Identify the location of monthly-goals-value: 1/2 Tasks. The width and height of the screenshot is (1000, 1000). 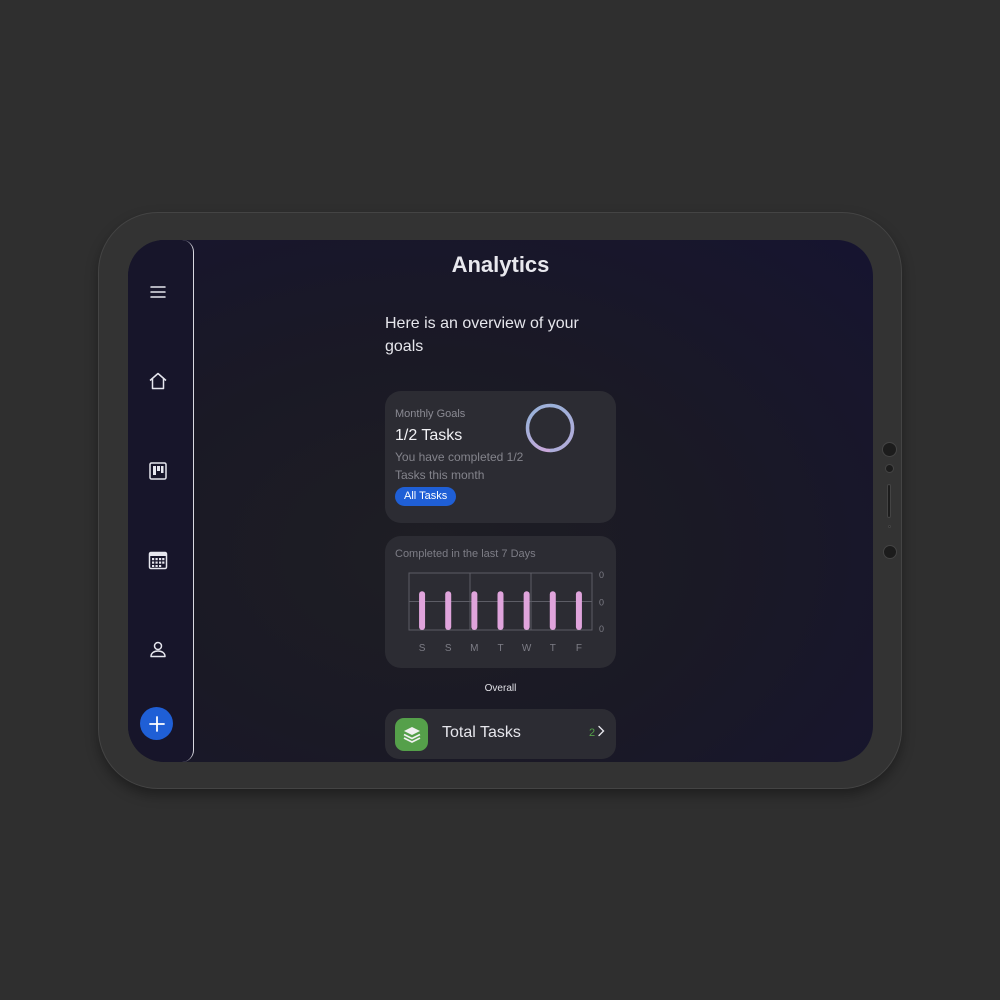
(429, 435).